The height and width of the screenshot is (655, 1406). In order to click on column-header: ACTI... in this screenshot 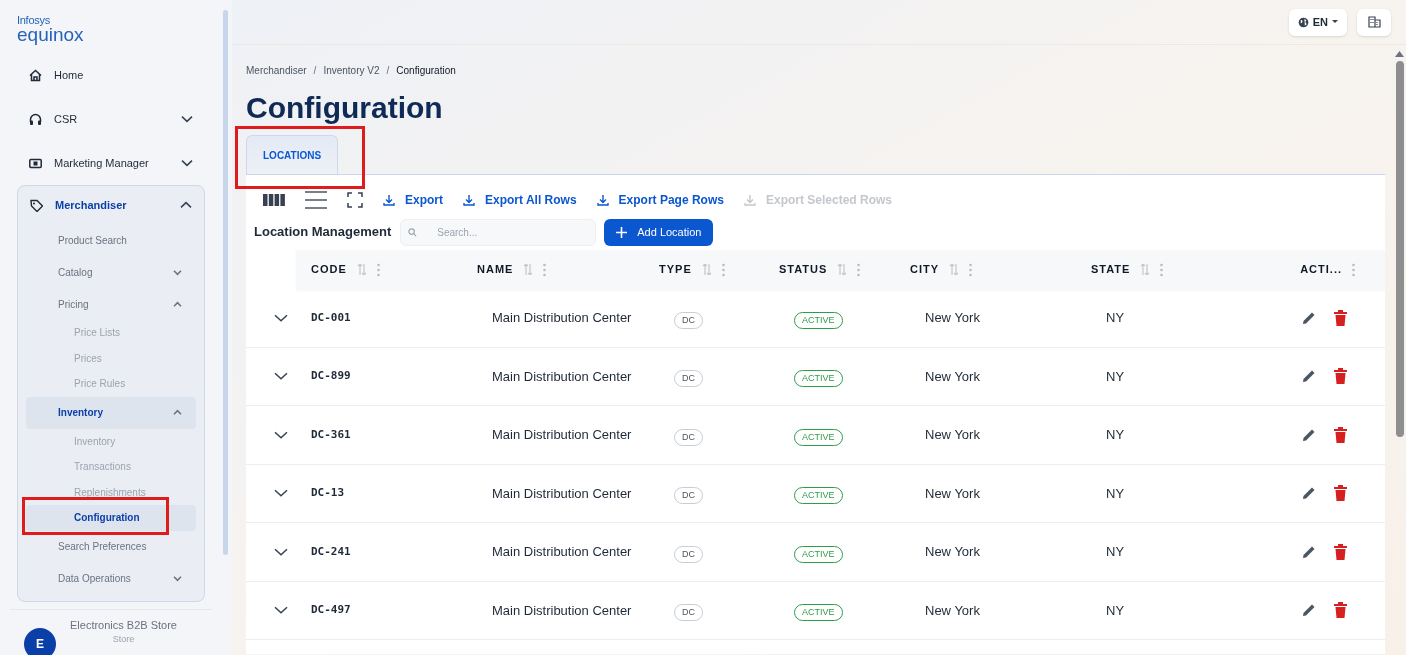, I will do `click(1321, 269)`.